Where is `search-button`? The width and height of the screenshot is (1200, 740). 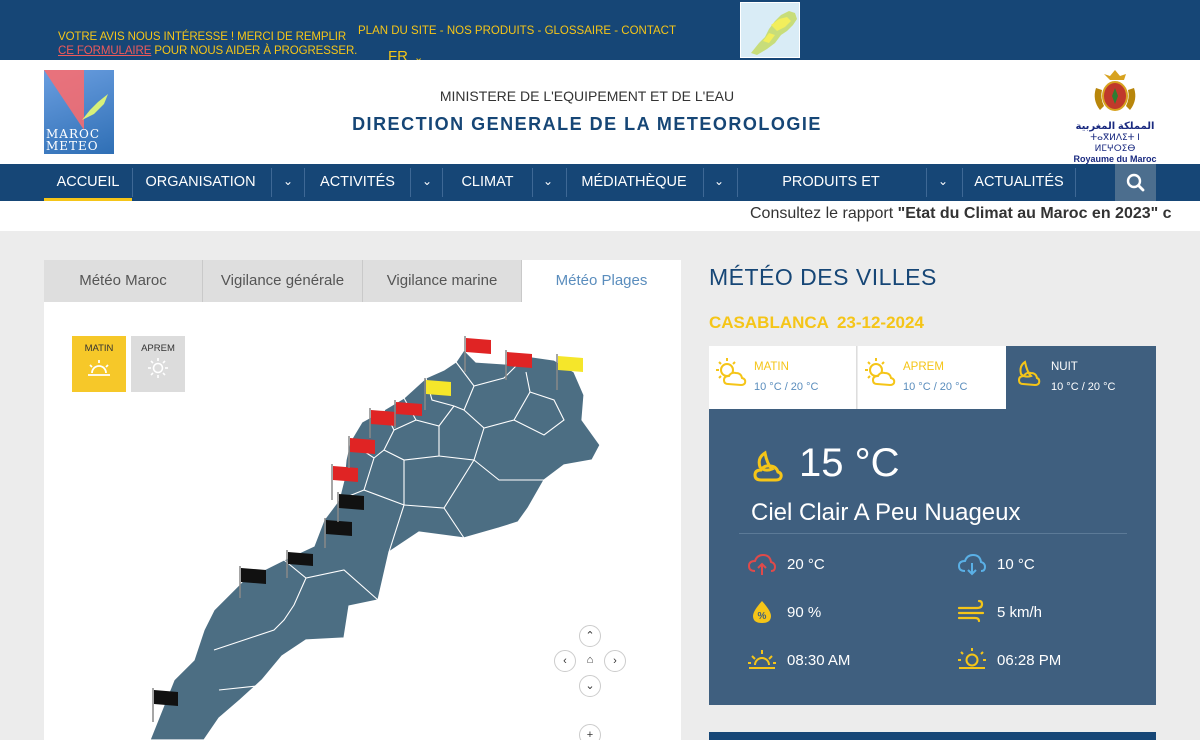
search-button is located at coordinates (1135, 182).